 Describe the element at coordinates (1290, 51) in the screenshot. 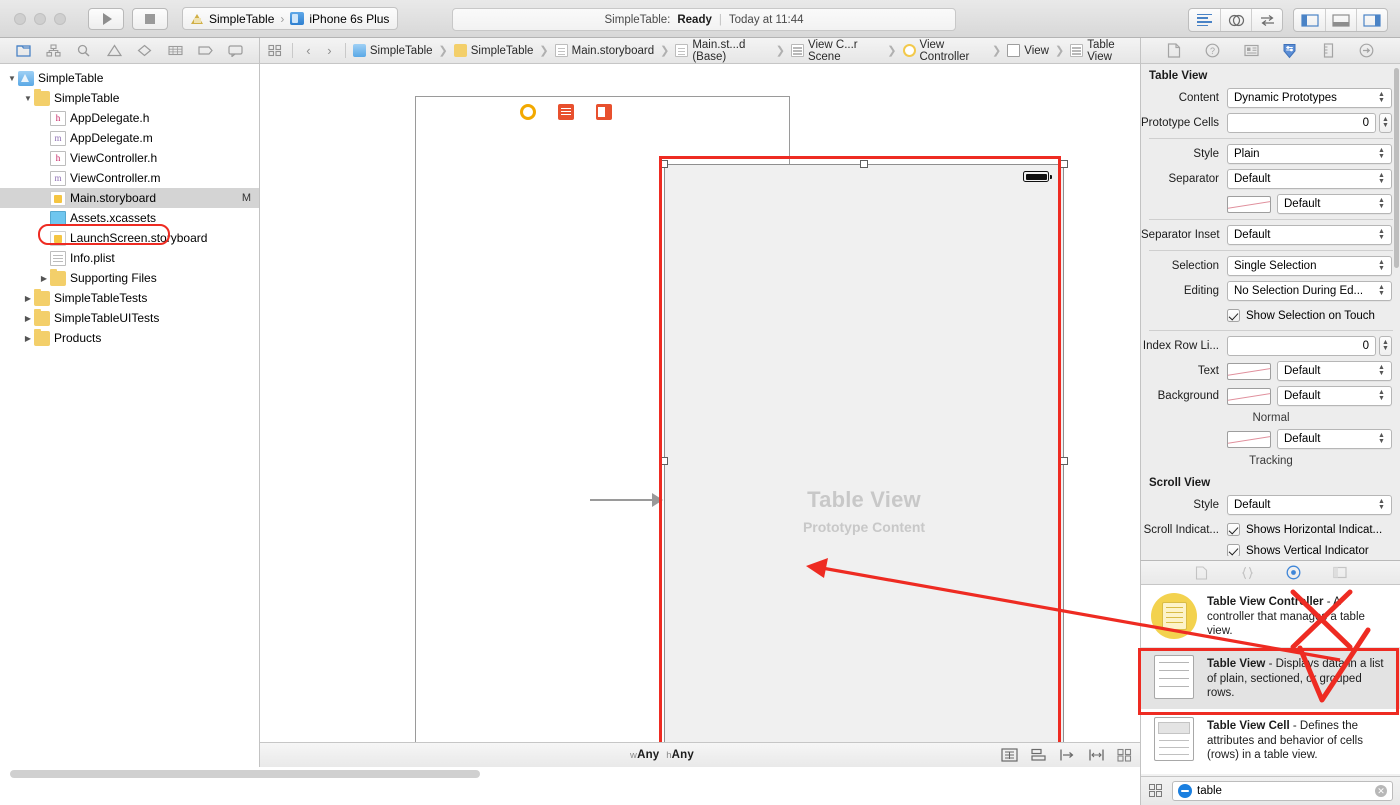

I see `attributes-inspector-tab` at that location.